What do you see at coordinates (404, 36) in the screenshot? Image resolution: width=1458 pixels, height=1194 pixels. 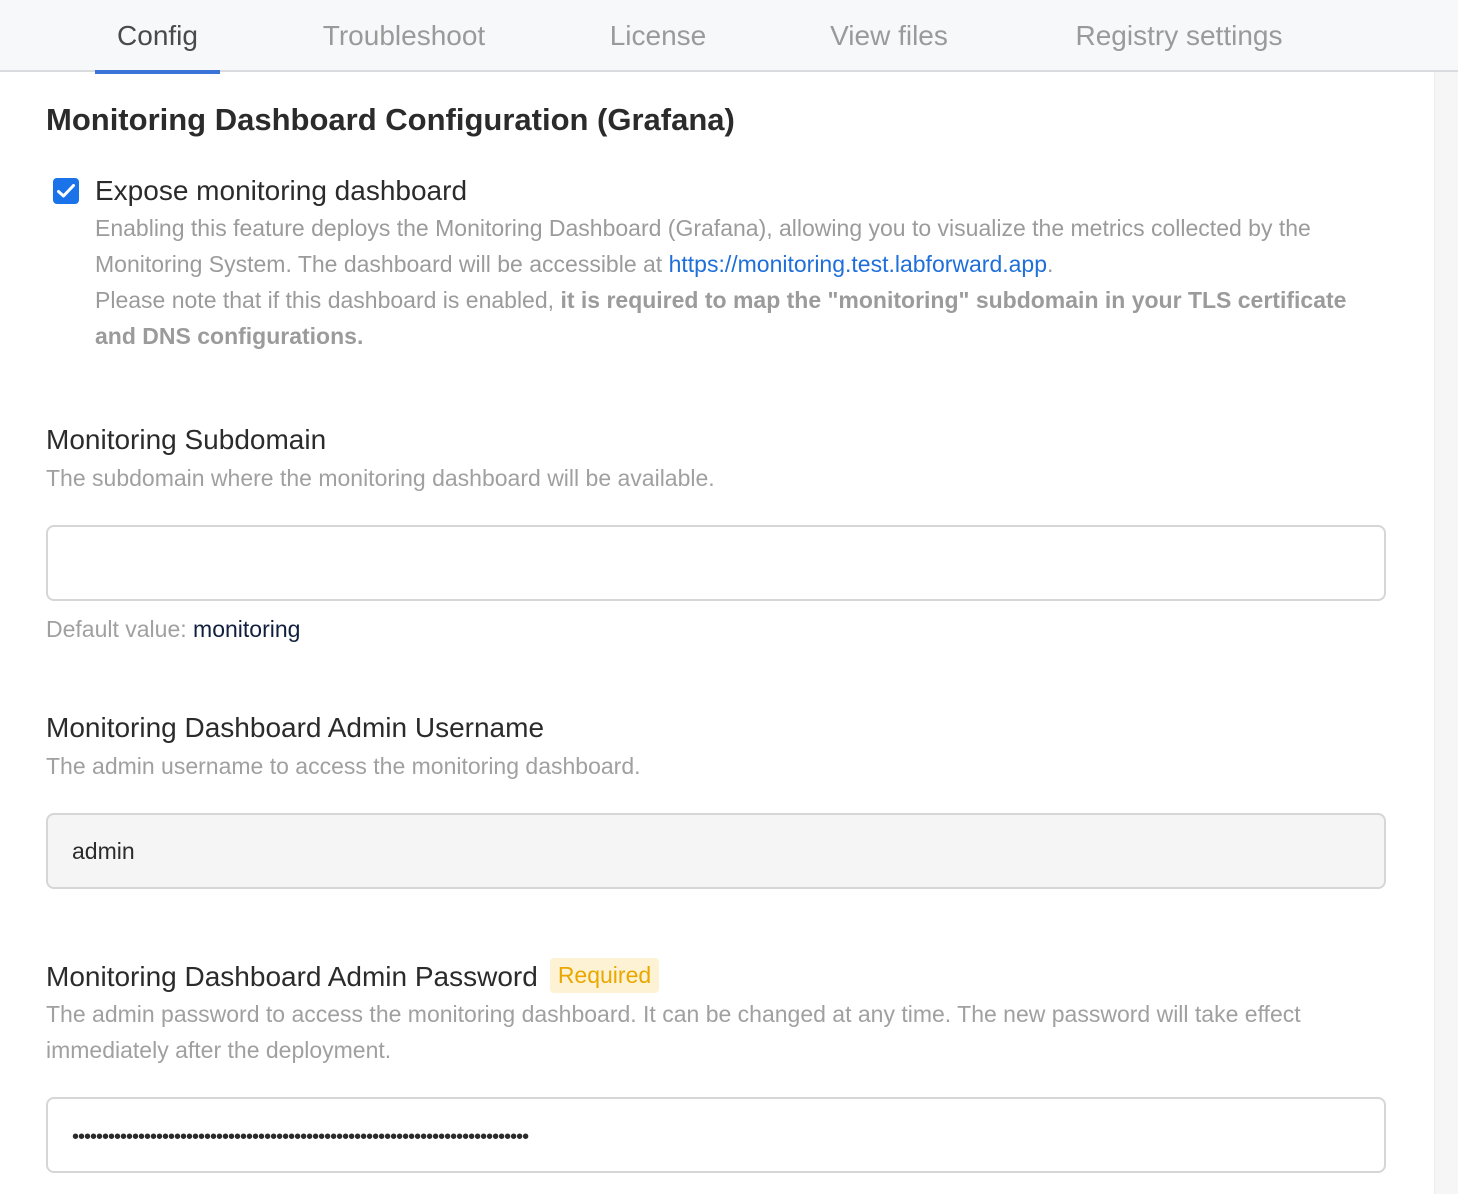 I see `tab-troubleshoot: Troubleshoot` at bounding box center [404, 36].